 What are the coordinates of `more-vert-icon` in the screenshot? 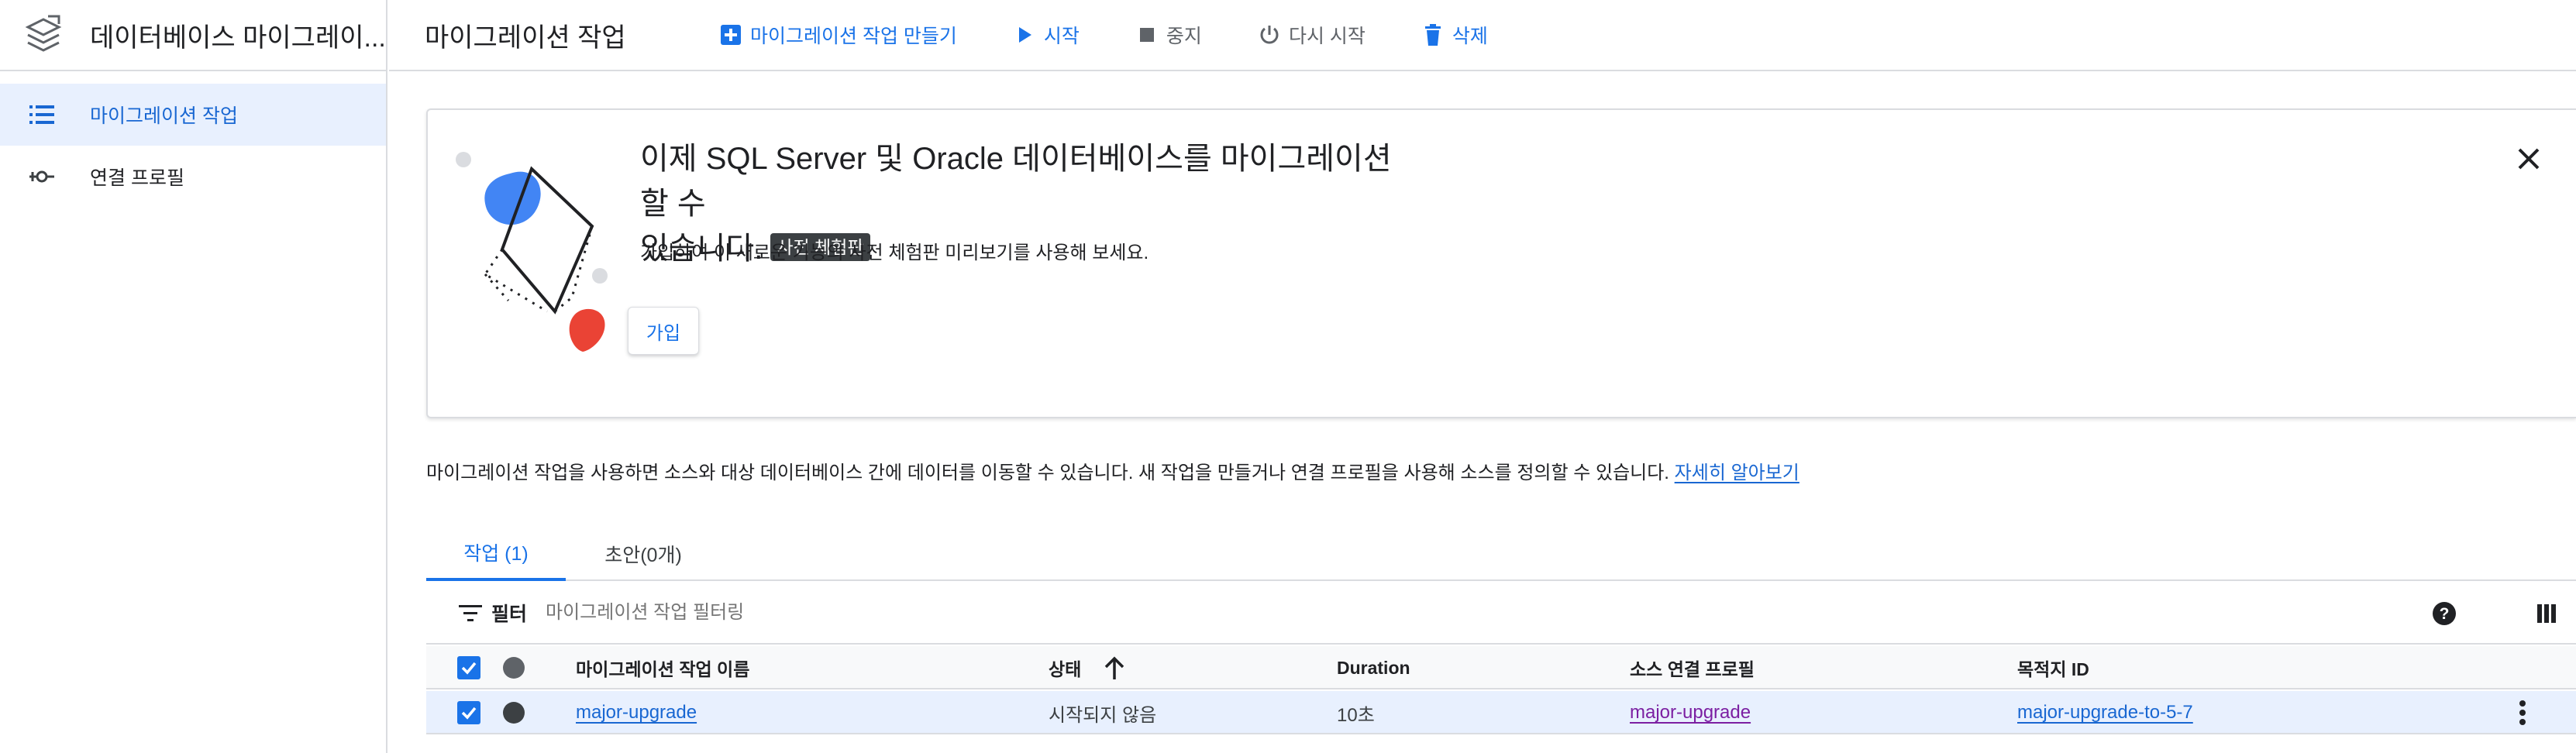 It's located at (2522, 712).